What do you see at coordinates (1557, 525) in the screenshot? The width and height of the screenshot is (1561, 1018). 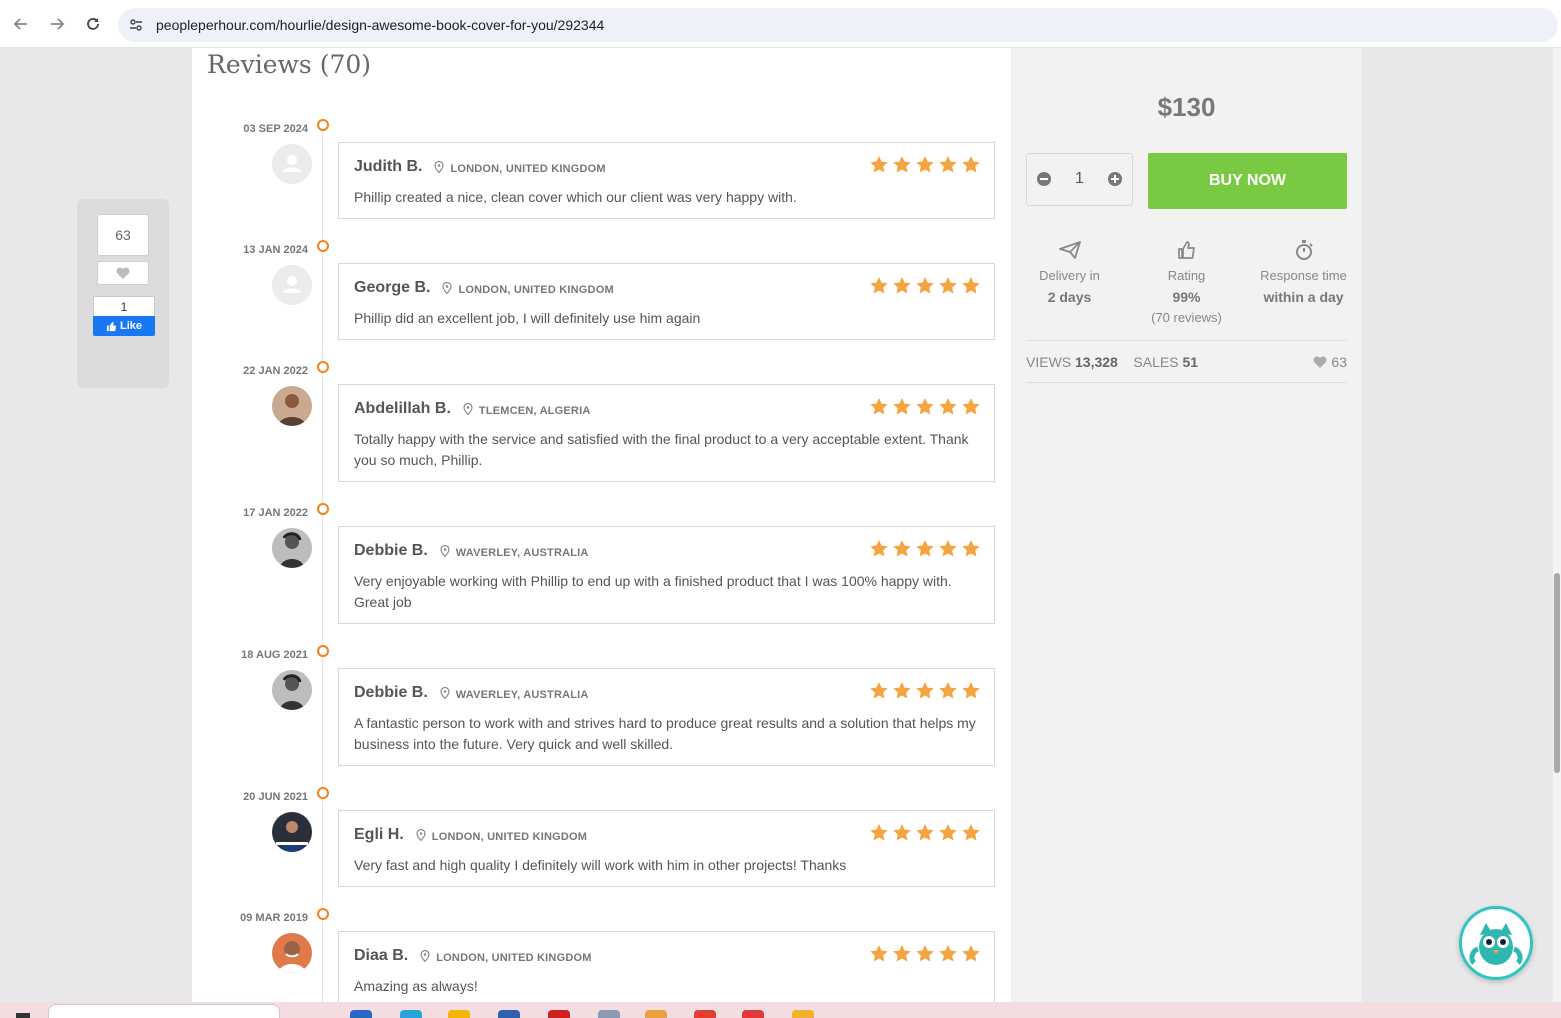 I see `page-scrollbar` at bounding box center [1557, 525].